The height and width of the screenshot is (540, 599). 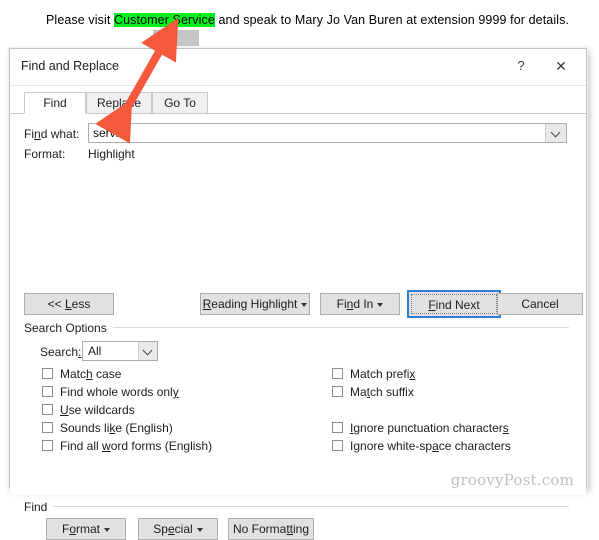 I want to click on tab-replace: Replace, so click(x=119, y=103).